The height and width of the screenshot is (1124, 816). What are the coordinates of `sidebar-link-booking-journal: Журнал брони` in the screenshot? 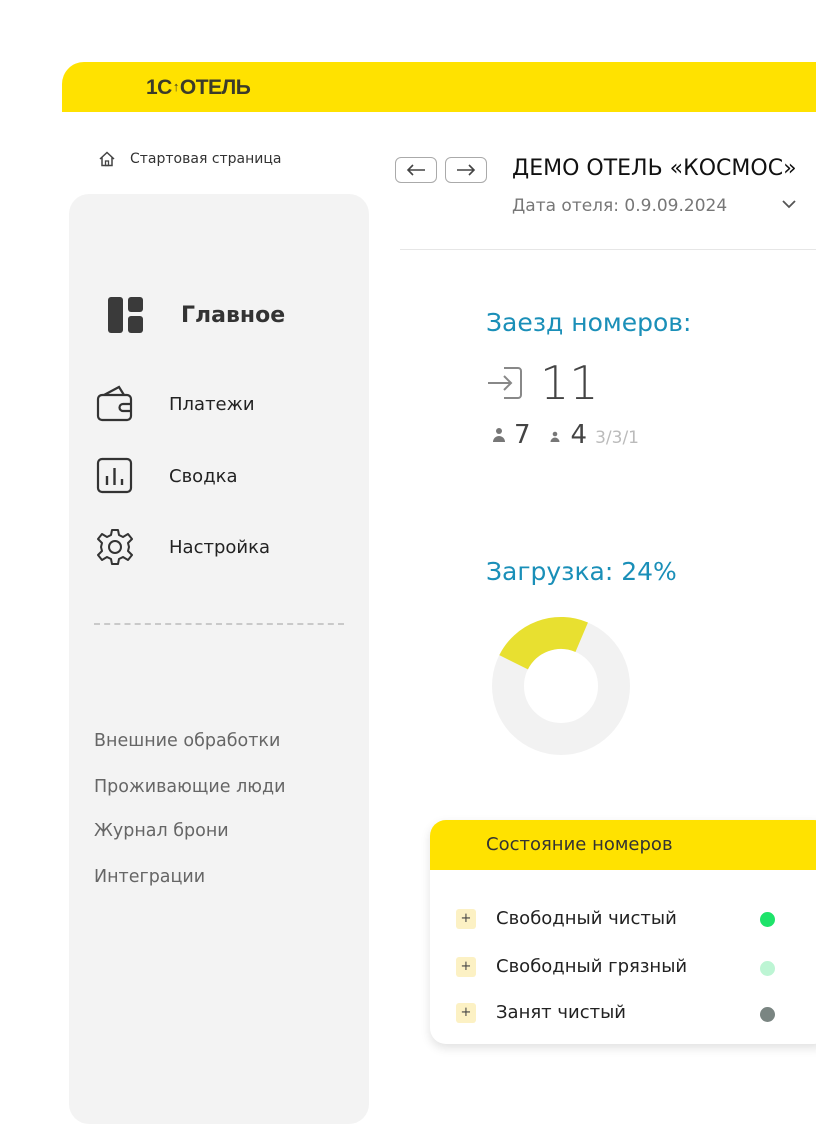 It's located at (161, 831).